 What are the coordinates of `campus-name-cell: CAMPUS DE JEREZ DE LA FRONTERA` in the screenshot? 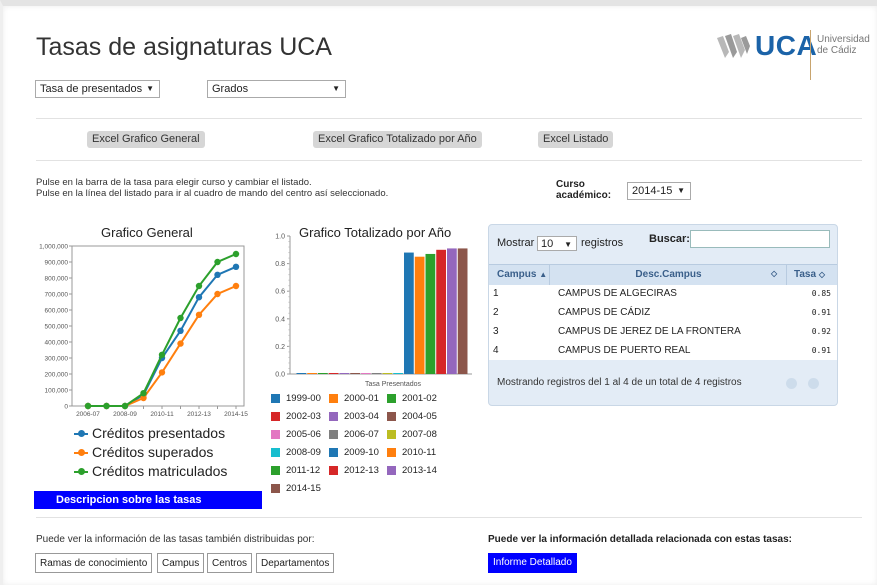 It's located at (649, 331).